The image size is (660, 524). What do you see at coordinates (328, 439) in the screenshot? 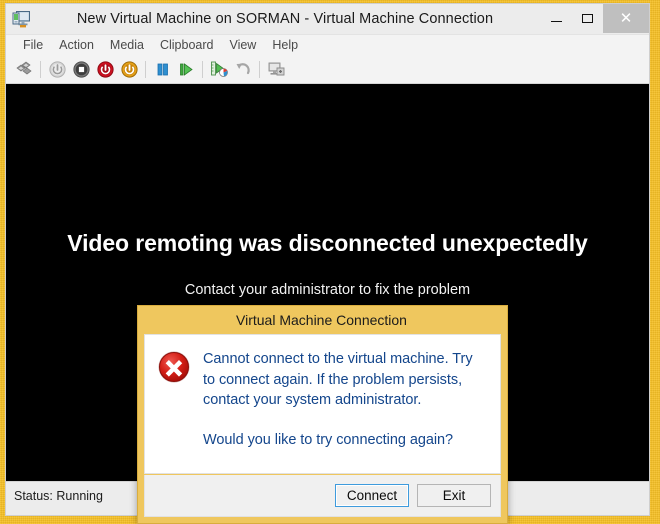
I see `dialog-message-secondary: Would you like to try connecting again?` at bounding box center [328, 439].